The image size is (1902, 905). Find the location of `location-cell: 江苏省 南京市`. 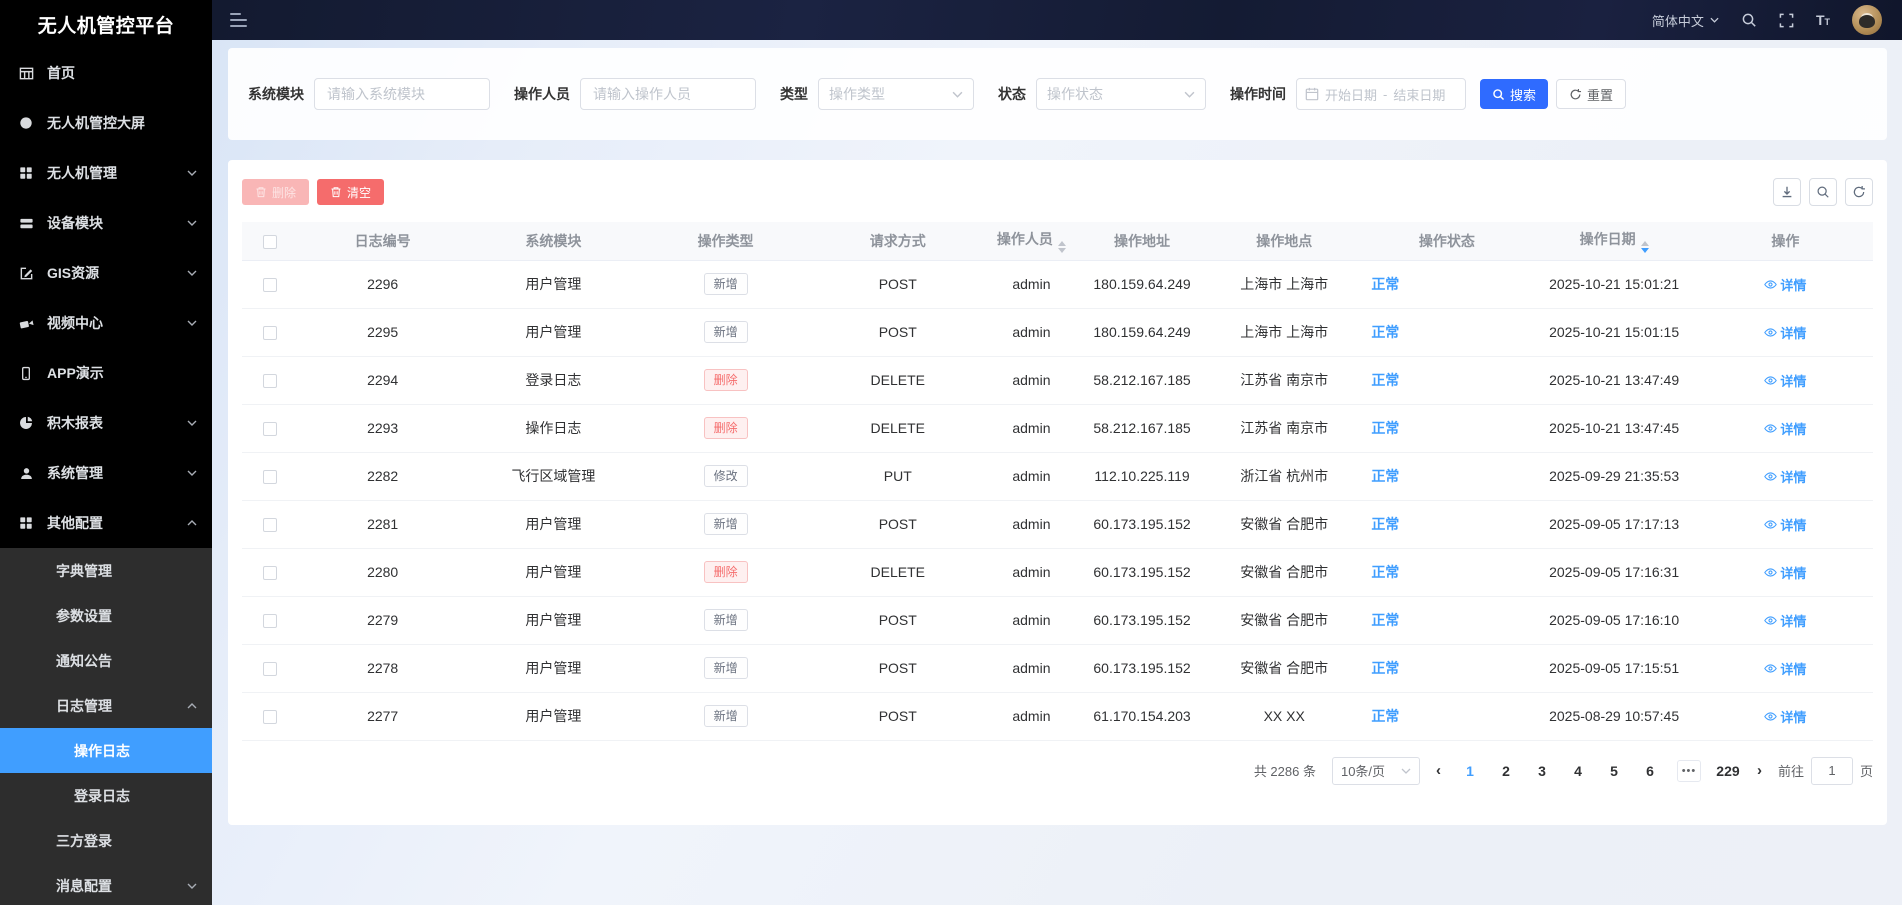

location-cell: 江苏省 南京市 is located at coordinates (1284, 380).